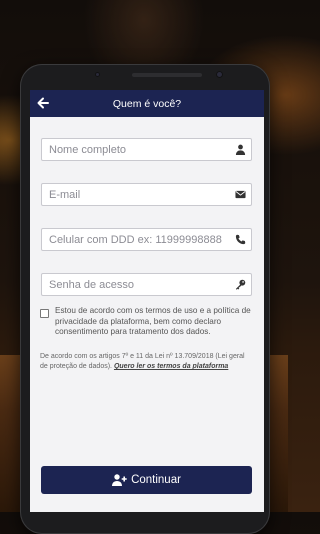 The height and width of the screenshot is (534, 320). What do you see at coordinates (240, 194) in the screenshot?
I see `envelope-icon` at bounding box center [240, 194].